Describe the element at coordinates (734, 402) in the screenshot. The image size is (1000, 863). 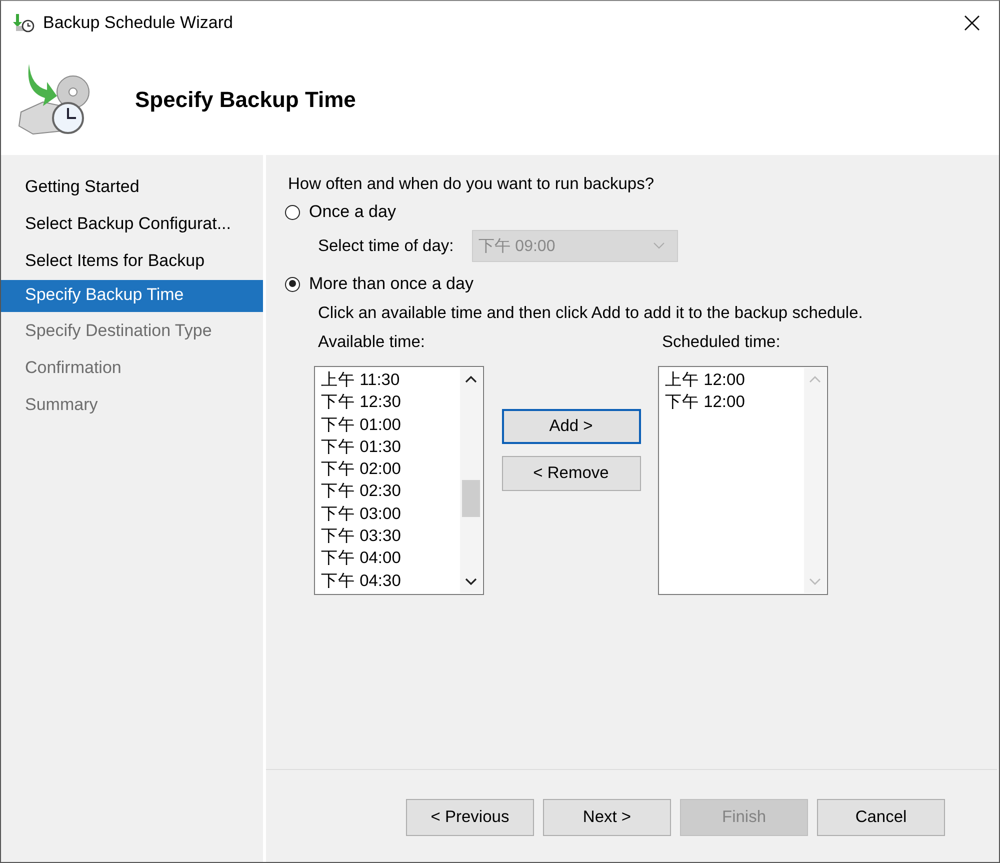
I see `time-list-item: 下午 12:00` at that location.